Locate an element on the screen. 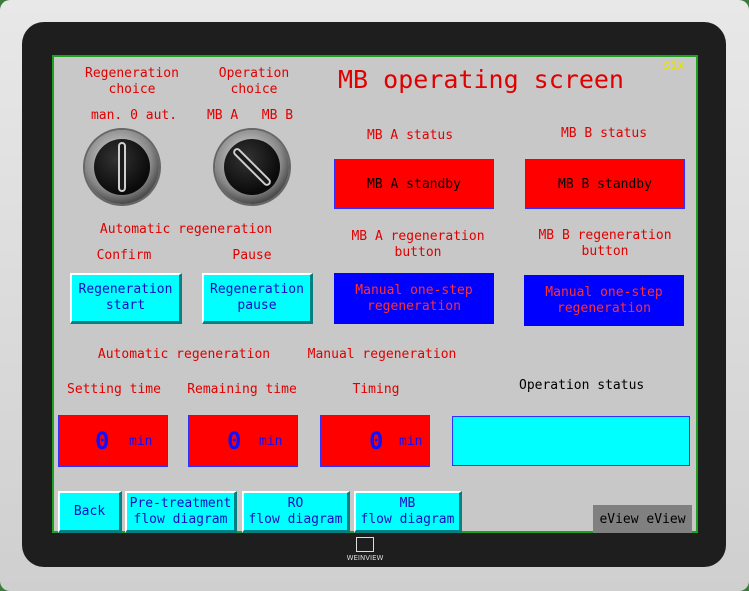 The height and width of the screenshot is (591, 749). remaining-time-display: 0 min is located at coordinates (243, 441).